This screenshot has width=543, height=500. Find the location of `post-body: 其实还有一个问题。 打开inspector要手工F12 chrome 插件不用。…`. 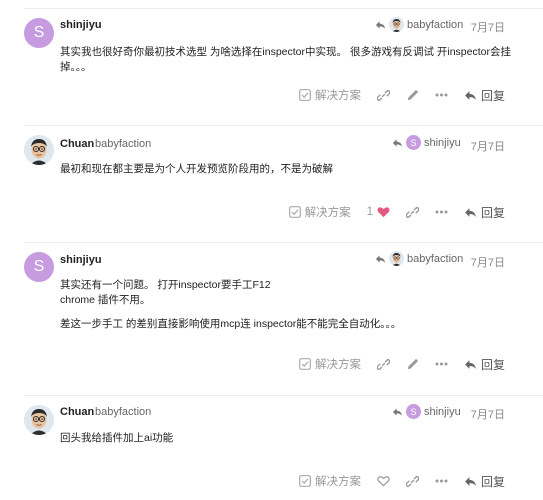

post-body: 其实还有一个问题。 打开inspector要手工F12 chrome 插件不用。… is located at coordinates (291, 305).